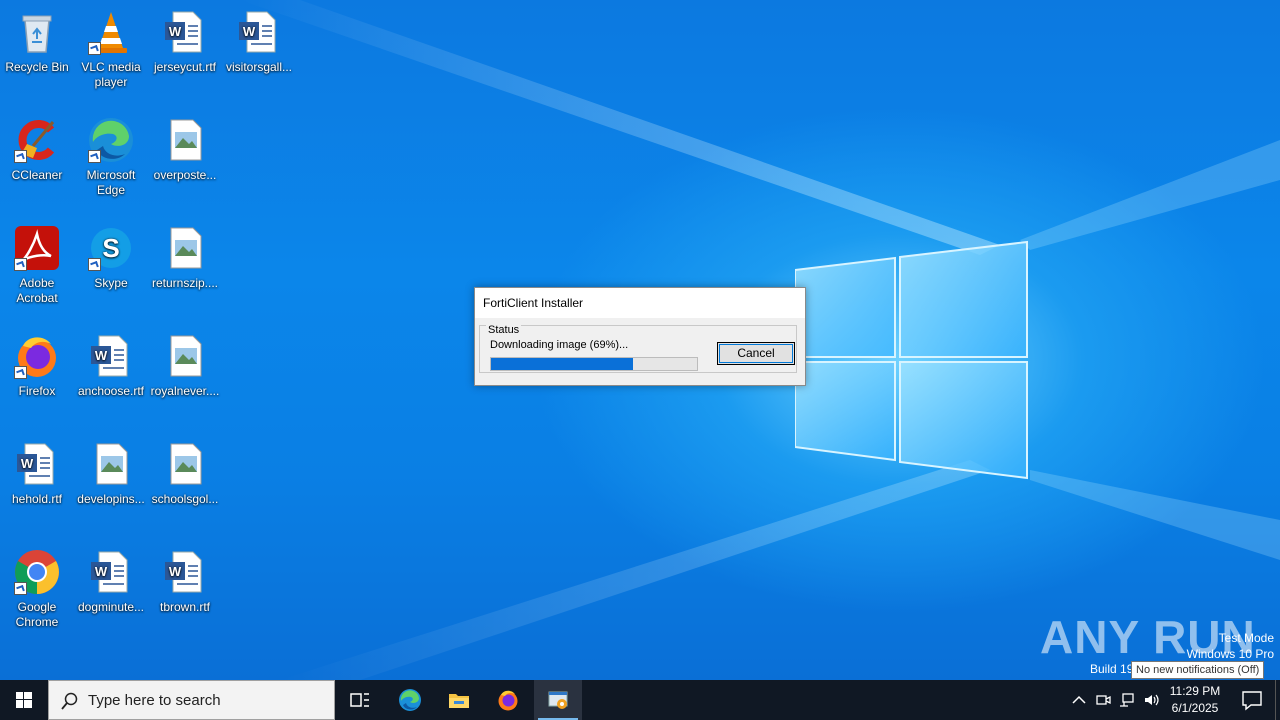 The image size is (1280, 720). What do you see at coordinates (111, 391) in the screenshot?
I see `desktop-icon-label: anchoose.rtf` at bounding box center [111, 391].